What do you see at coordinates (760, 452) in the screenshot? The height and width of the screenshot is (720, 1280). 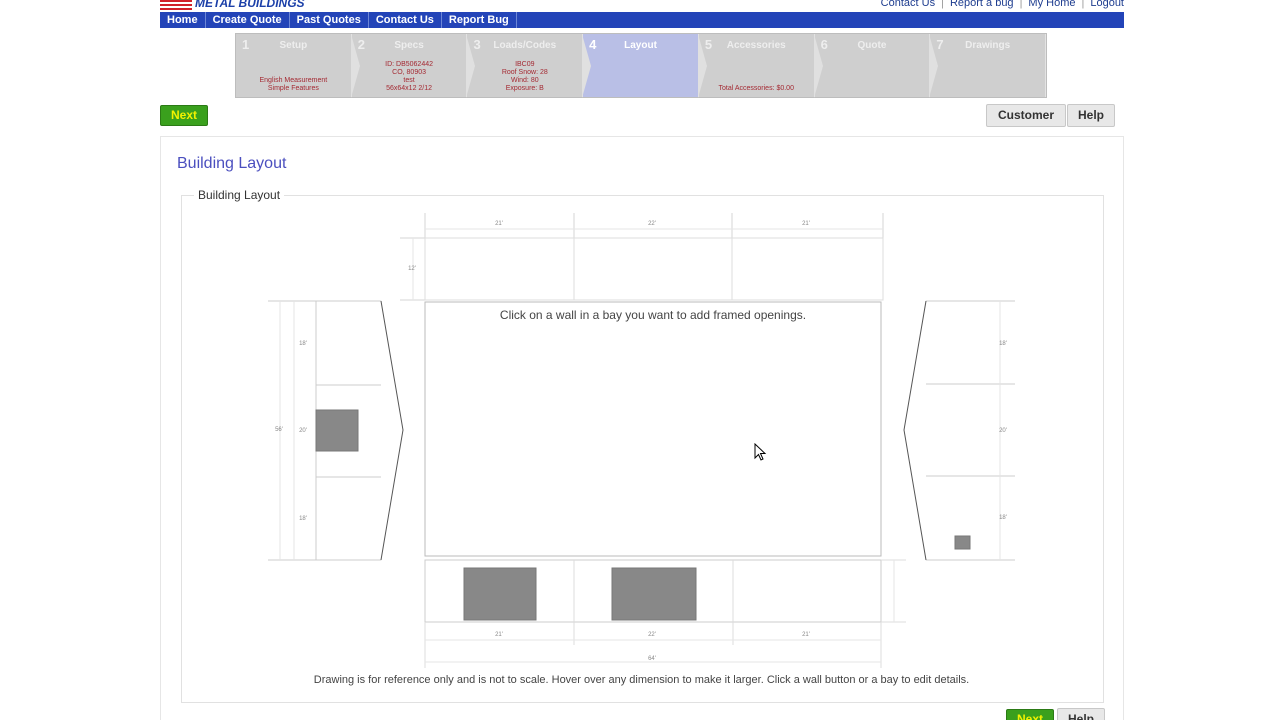 I see `mouse-cursor-icon` at bounding box center [760, 452].